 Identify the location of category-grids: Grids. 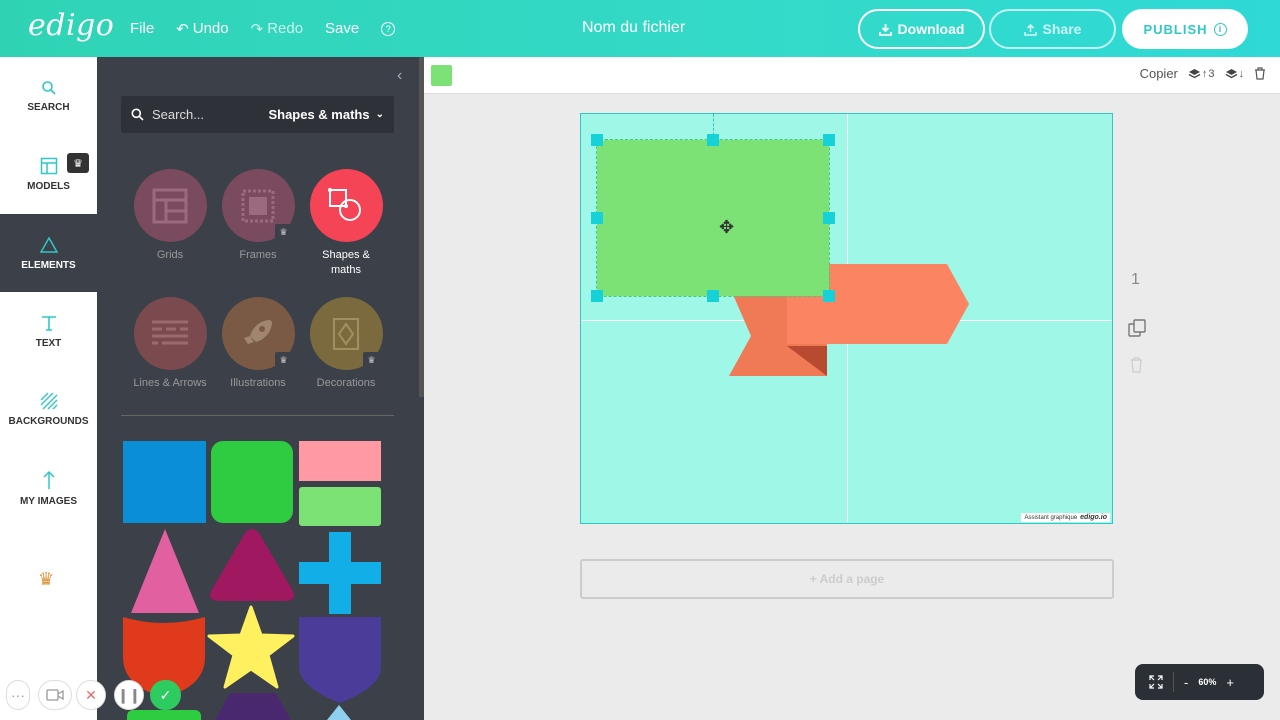
(170, 216).